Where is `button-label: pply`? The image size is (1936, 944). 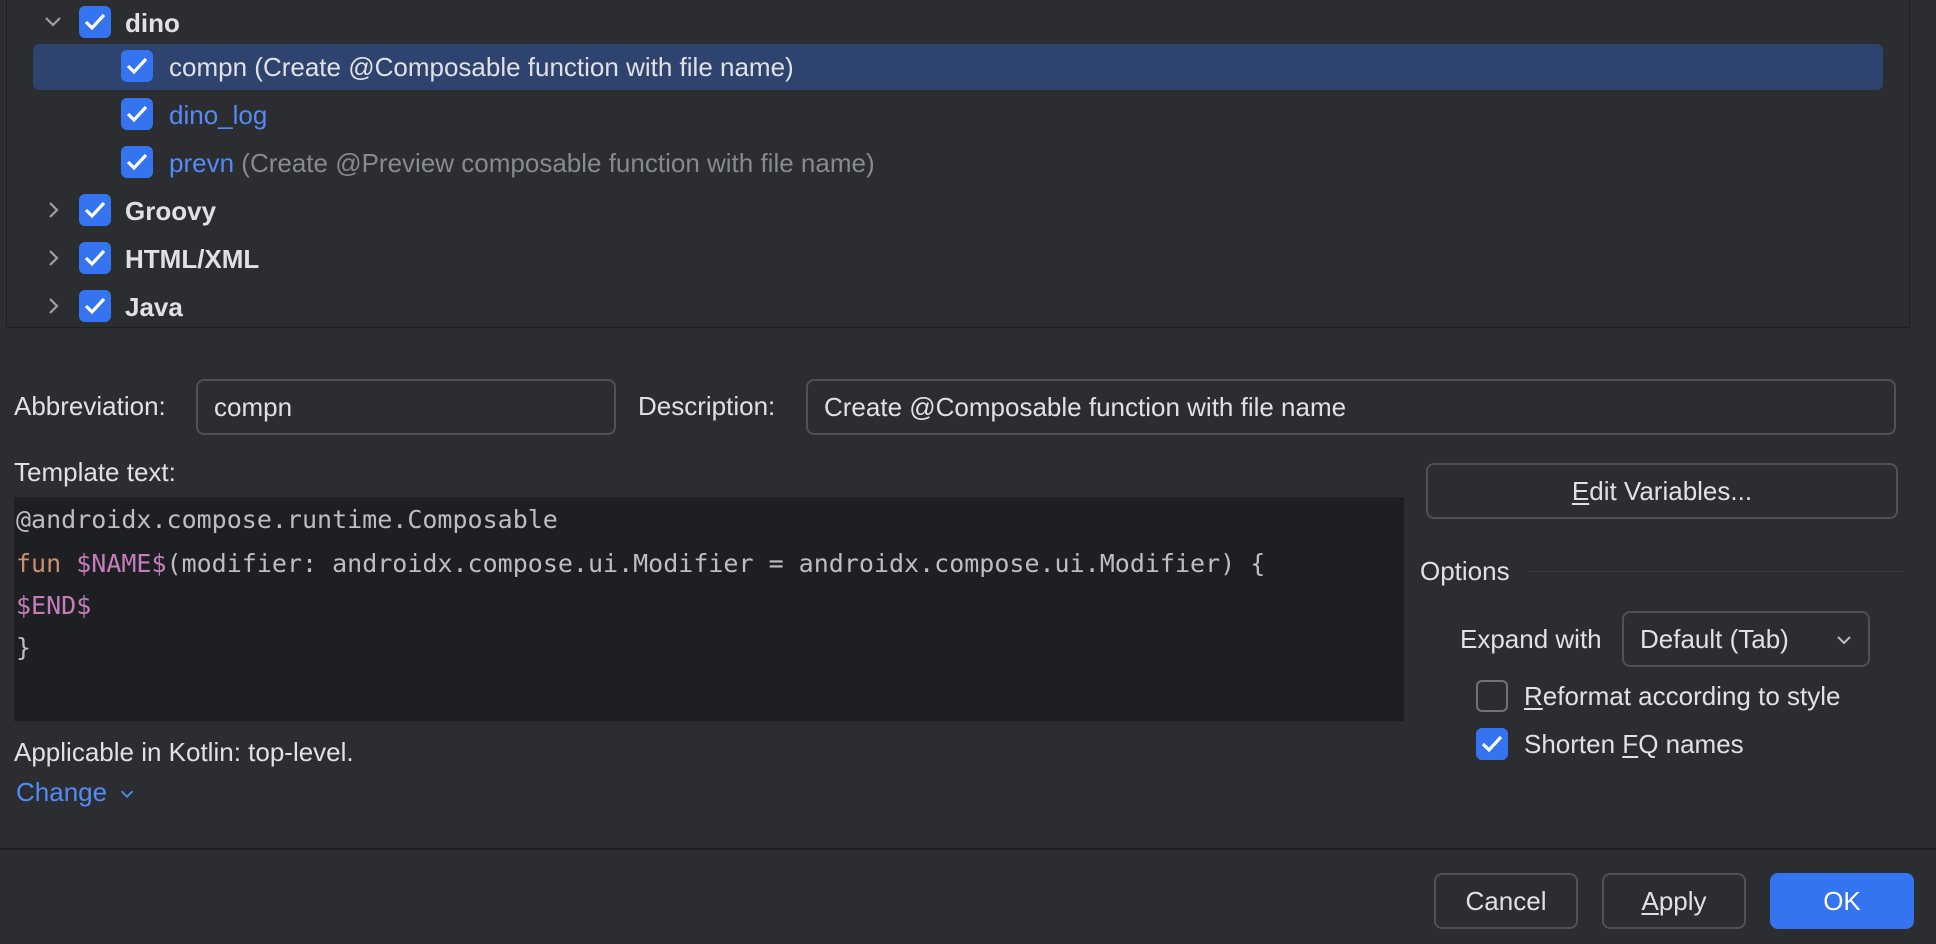 button-label: pply is located at coordinates (1682, 901).